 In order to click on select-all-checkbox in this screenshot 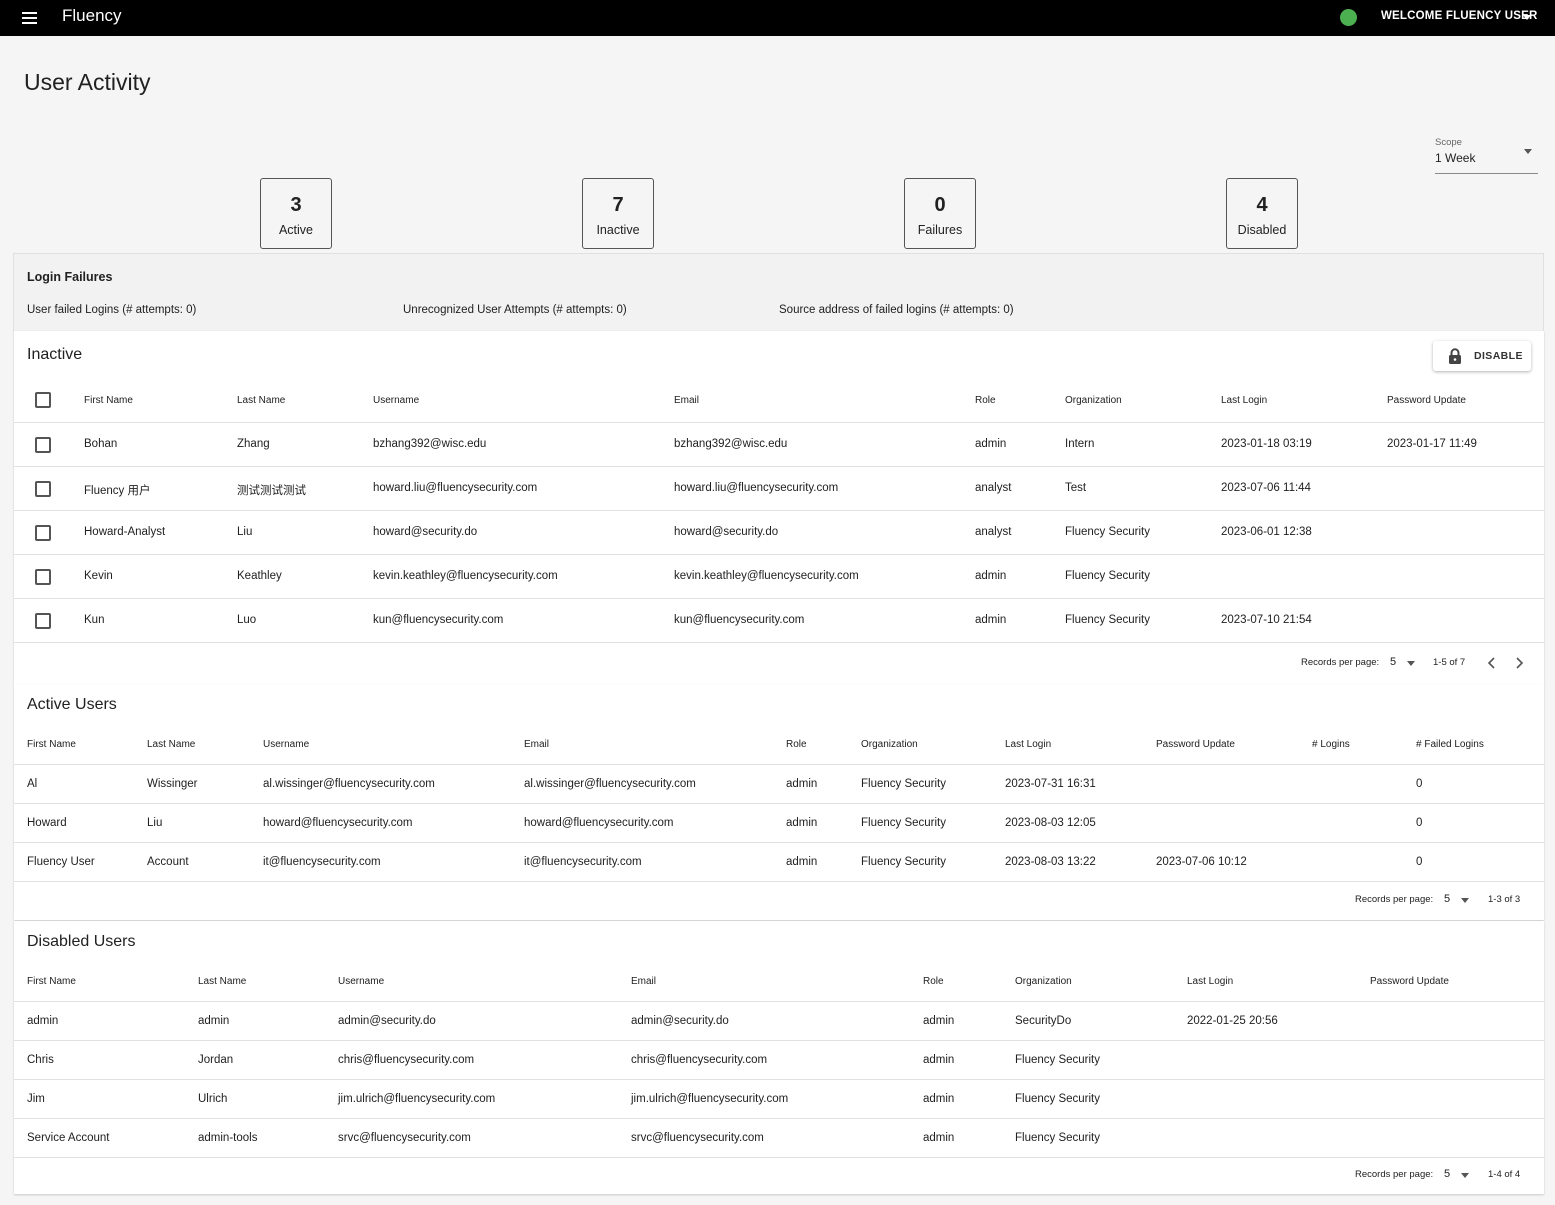, I will do `click(43, 400)`.